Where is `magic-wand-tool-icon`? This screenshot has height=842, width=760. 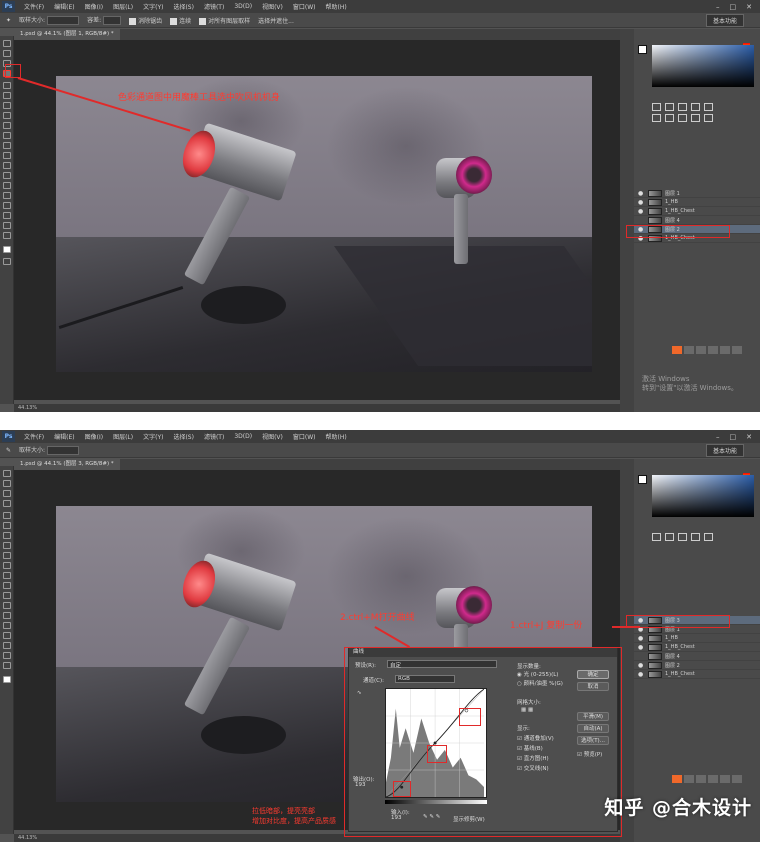 magic-wand-tool-icon is located at coordinates (7, 503).